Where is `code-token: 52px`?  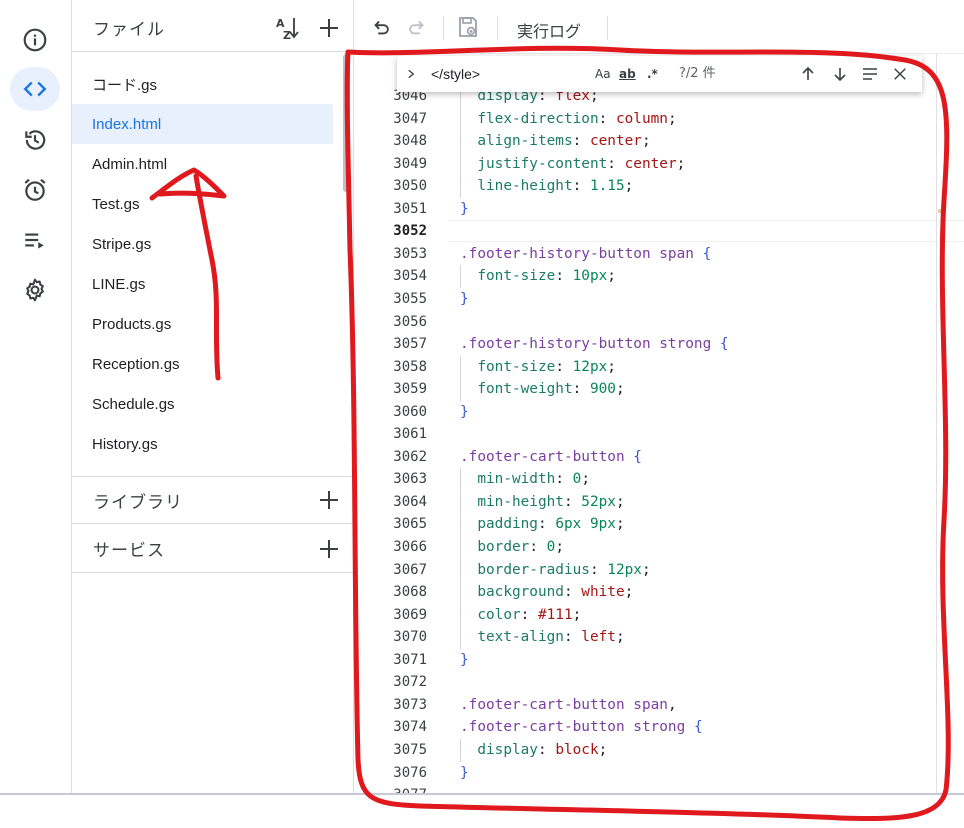
code-token: 52px is located at coordinates (598, 502).